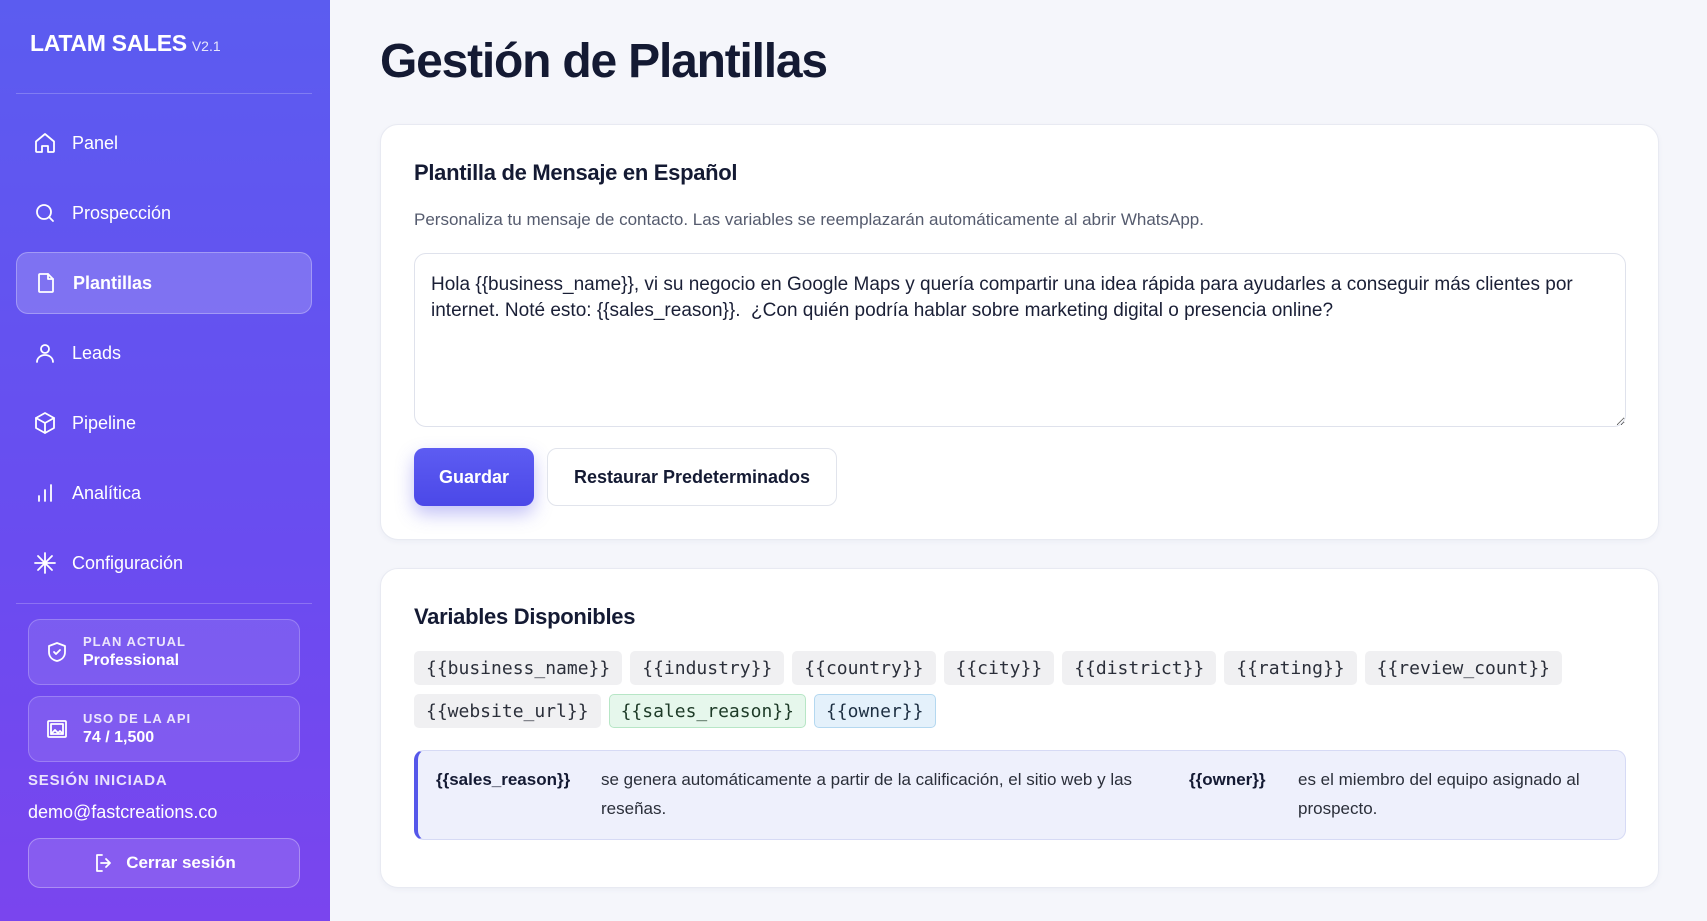  Describe the element at coordinates (134, 641) in the screenshot. I see `plan-label: PLAN ACTUAL` at that location.